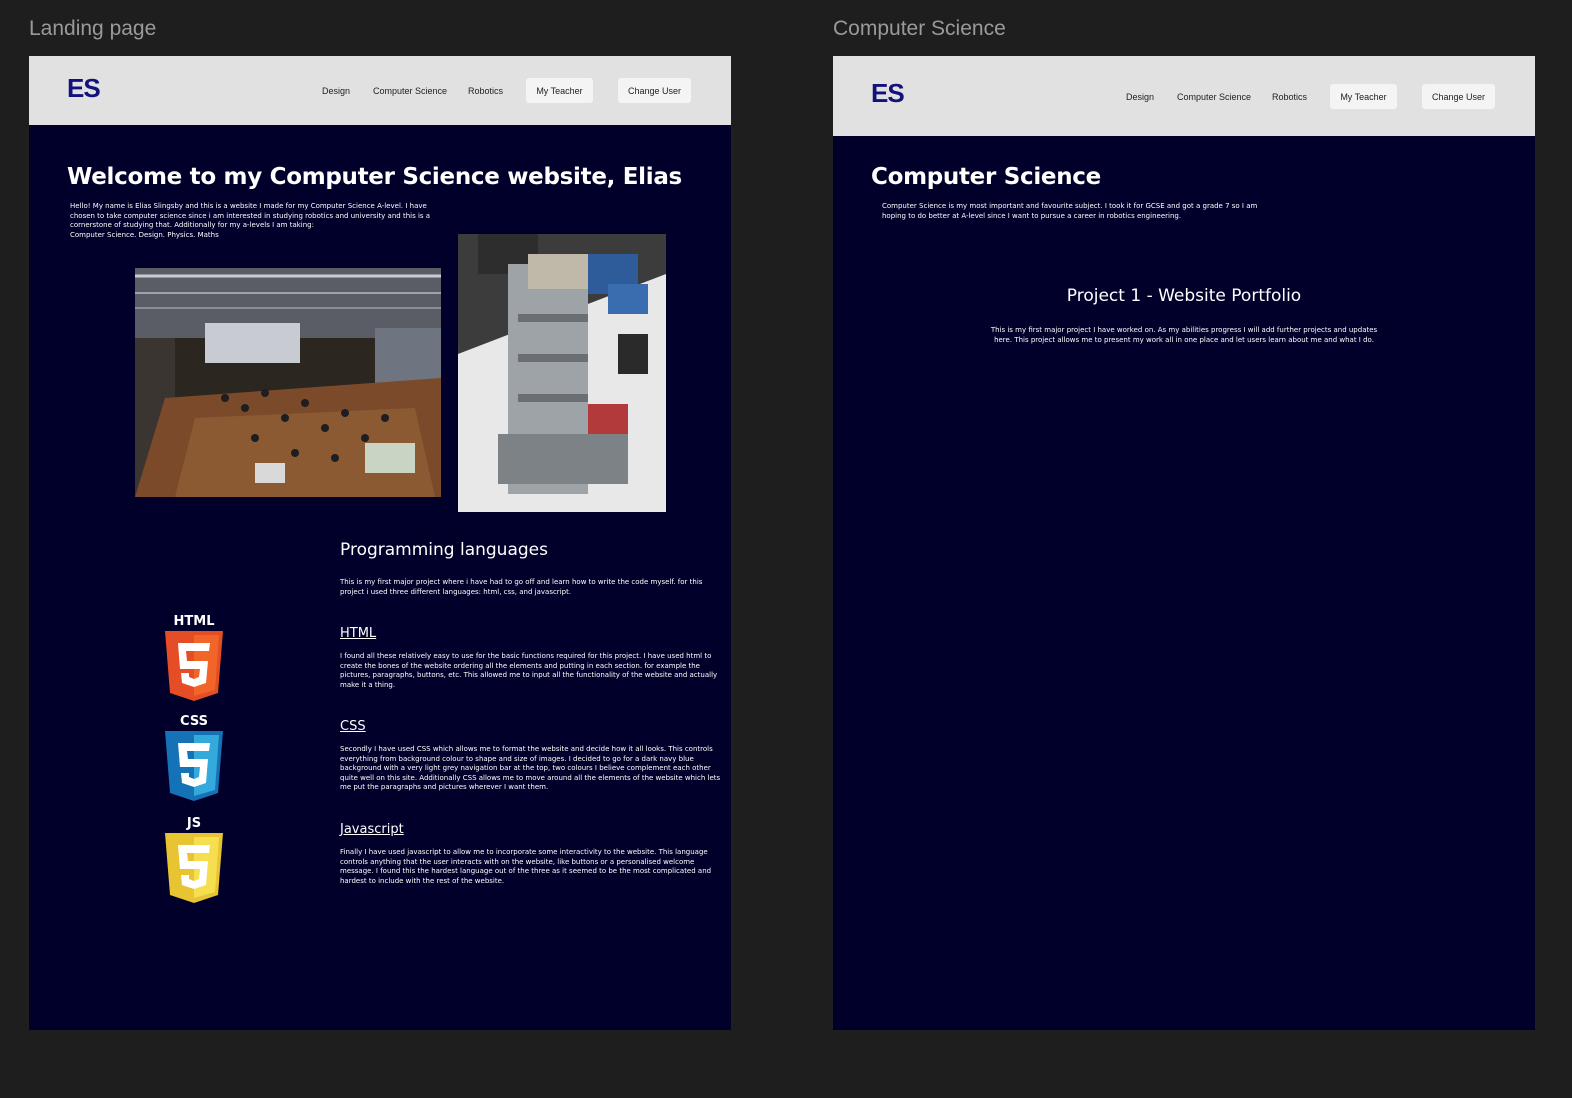  I want to click on subjects-text: Computer Science. Design. Physics. Maths, so click(144, 235).